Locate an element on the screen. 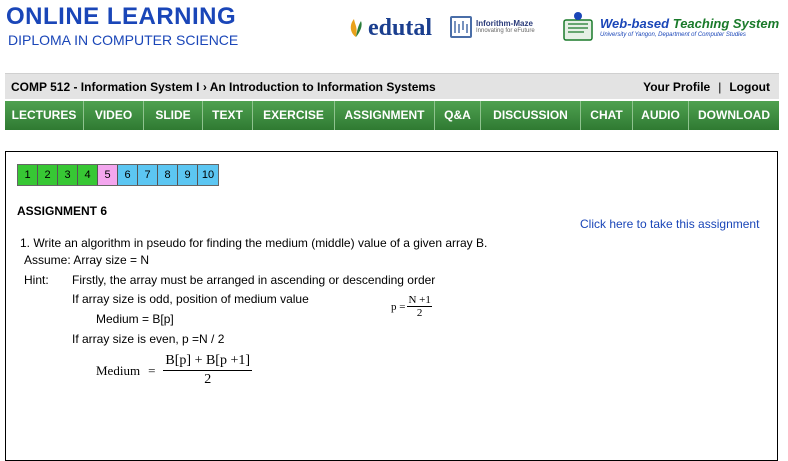 The width and height of the screenshot is (788, 461). page-8-button: 8 is located at coordinates (168, 175).